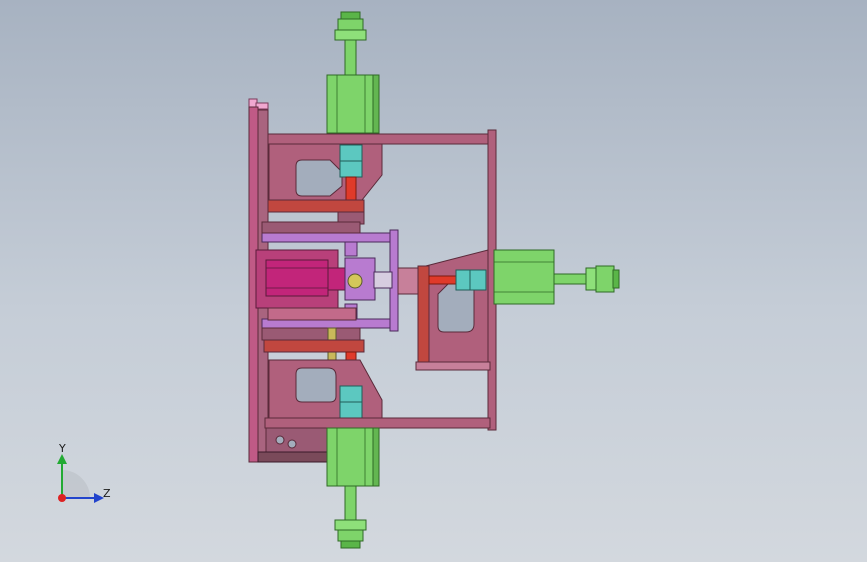 This screenshot has width=867, height=562. Describe the element at coordinates (571, 279) in the screenshot. I see `right-piston-rod` at that location.